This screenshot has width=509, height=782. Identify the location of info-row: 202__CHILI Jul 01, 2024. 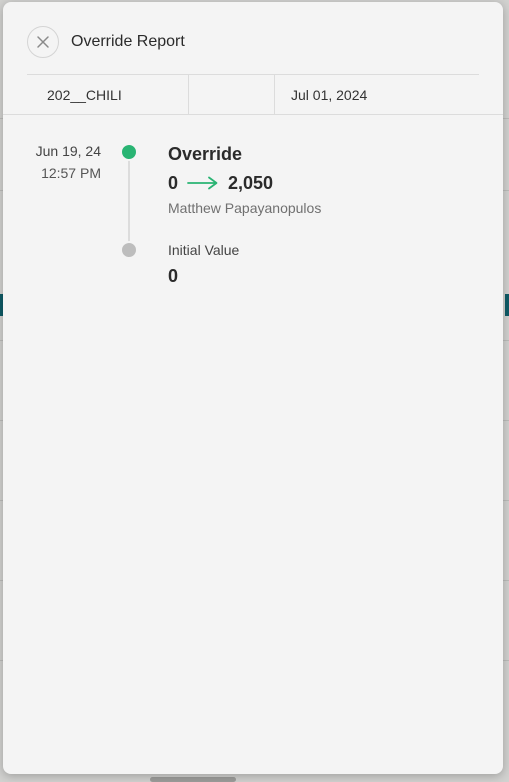
(253, 94).